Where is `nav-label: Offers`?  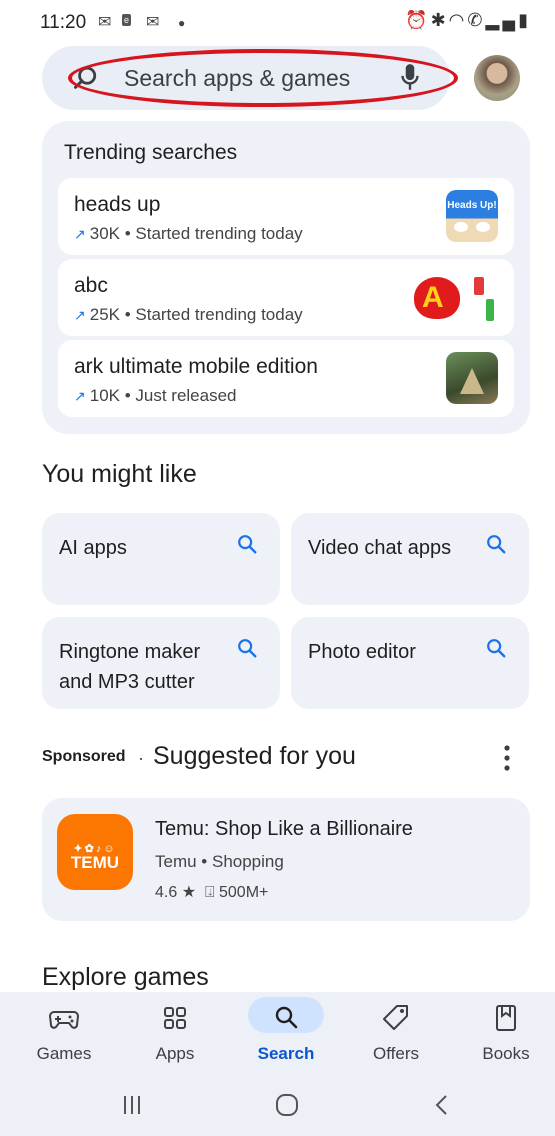 nav-label: Offers is located at coordinates (396, 1053).